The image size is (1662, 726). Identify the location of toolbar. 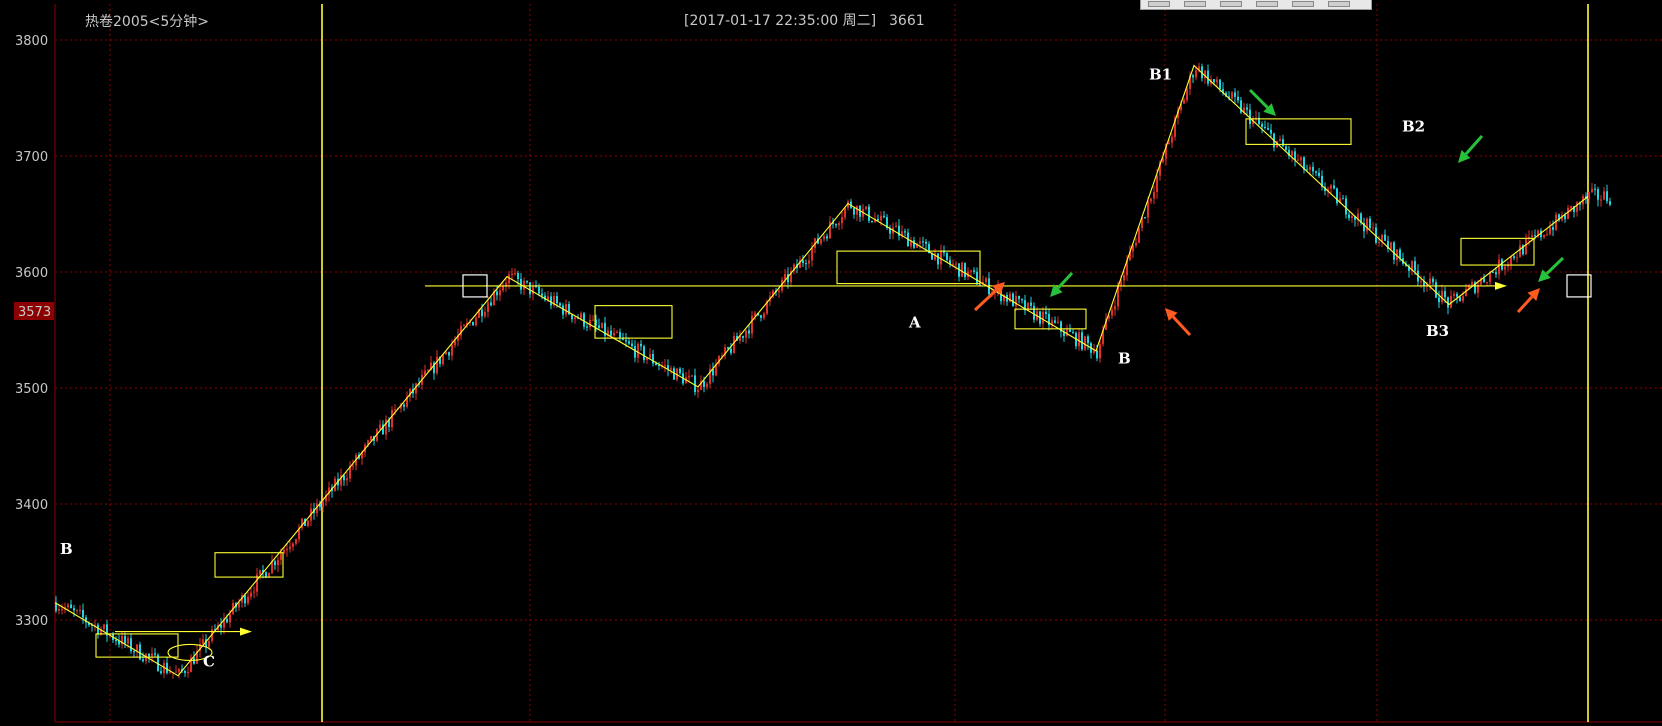
(1256, 5).